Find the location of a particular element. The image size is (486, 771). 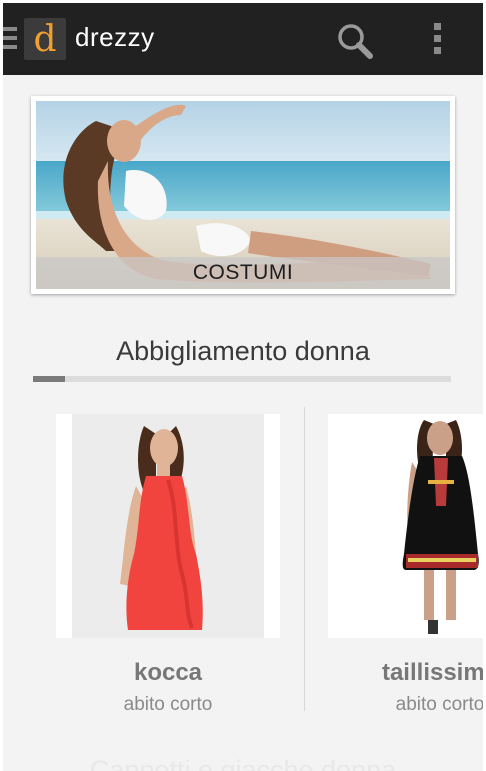

search-icon is located at coordinates (355, 41).